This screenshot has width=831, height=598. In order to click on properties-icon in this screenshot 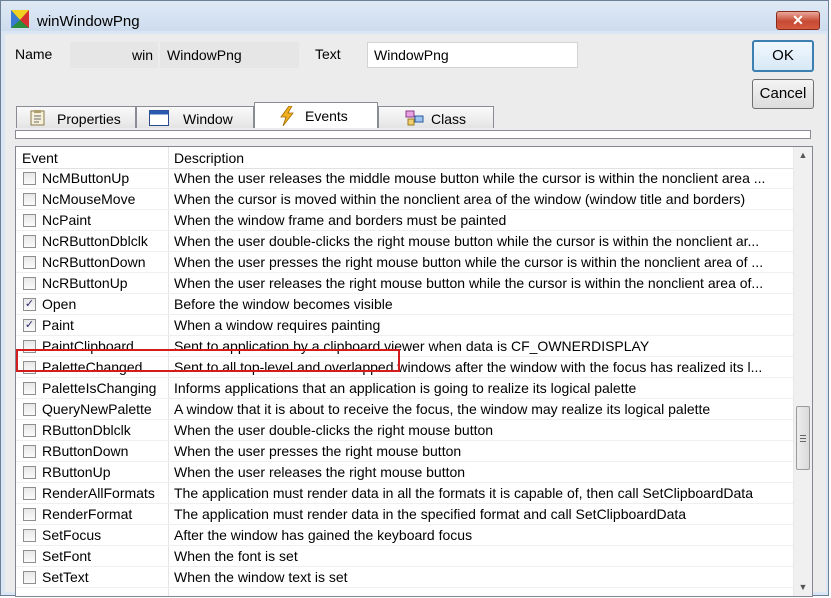, I will do `click(37, 118)`.